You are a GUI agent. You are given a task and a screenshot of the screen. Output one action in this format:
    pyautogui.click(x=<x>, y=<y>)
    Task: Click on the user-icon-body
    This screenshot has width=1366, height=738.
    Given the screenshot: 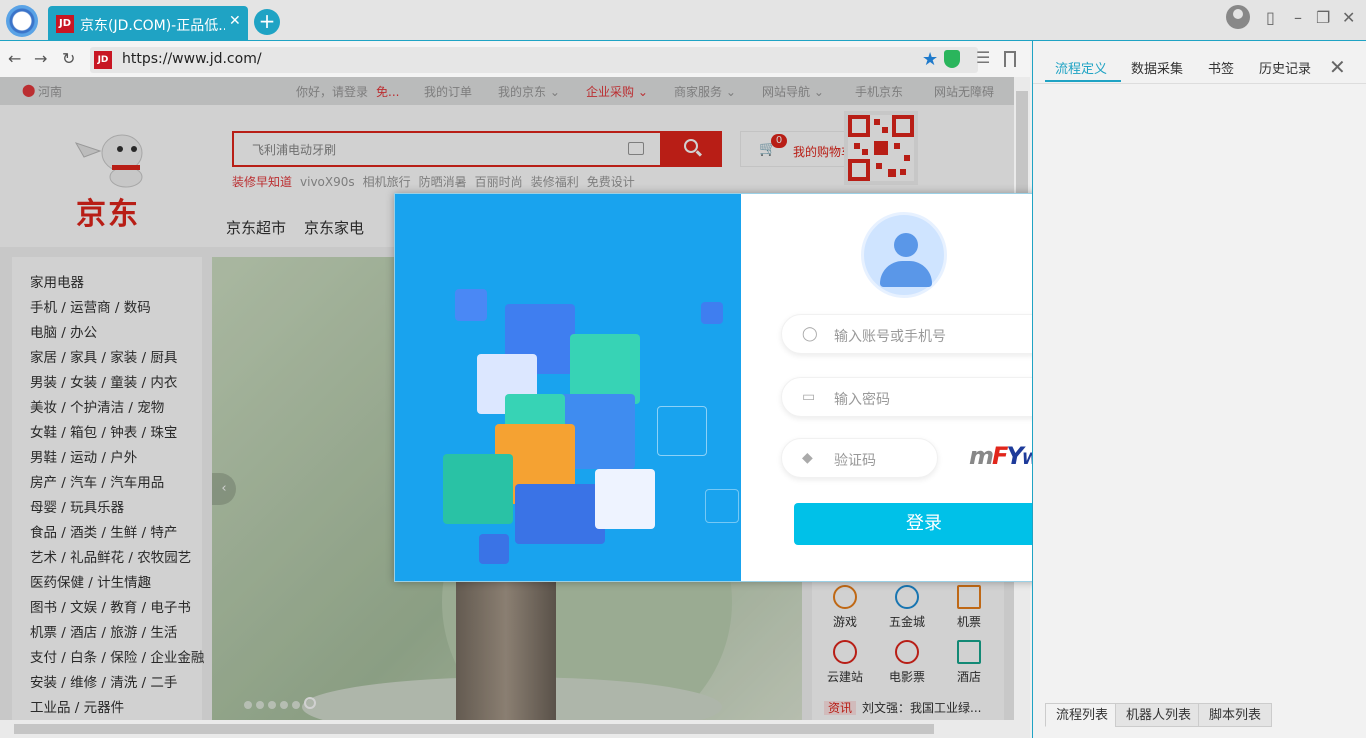 What is the action you would take?
    pyautogui.click(x=906, y=274)
    